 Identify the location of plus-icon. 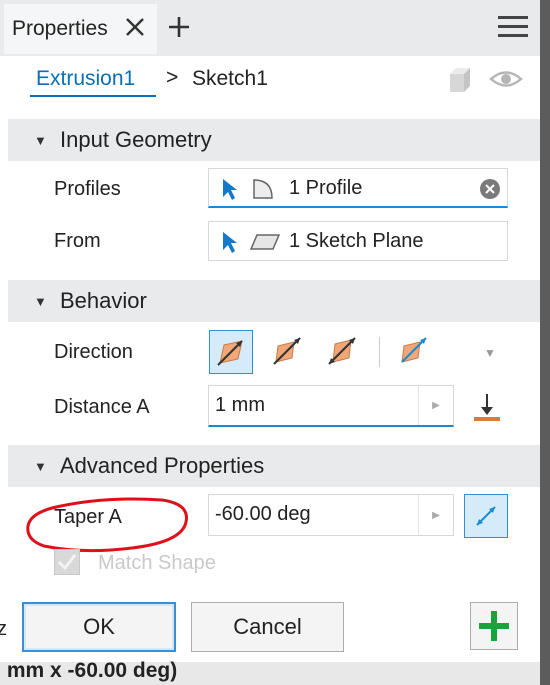
(494, 626).